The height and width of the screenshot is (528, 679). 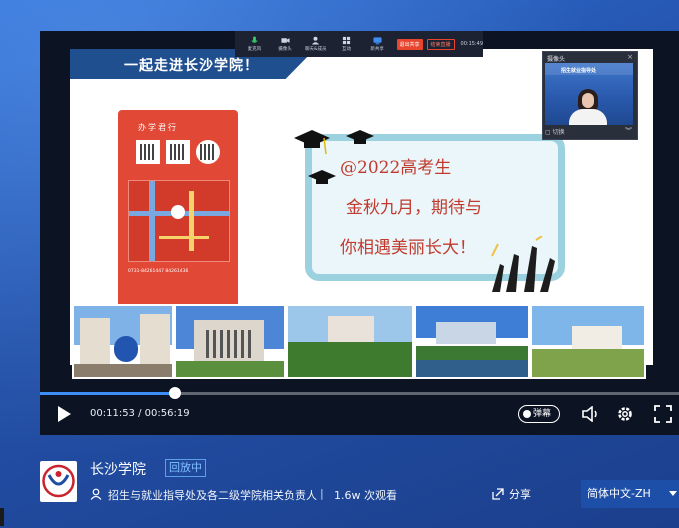 What do you see at coordinates (316, 40) in the screenshot?
I see `user-icon` at bounding box center [316, 40].